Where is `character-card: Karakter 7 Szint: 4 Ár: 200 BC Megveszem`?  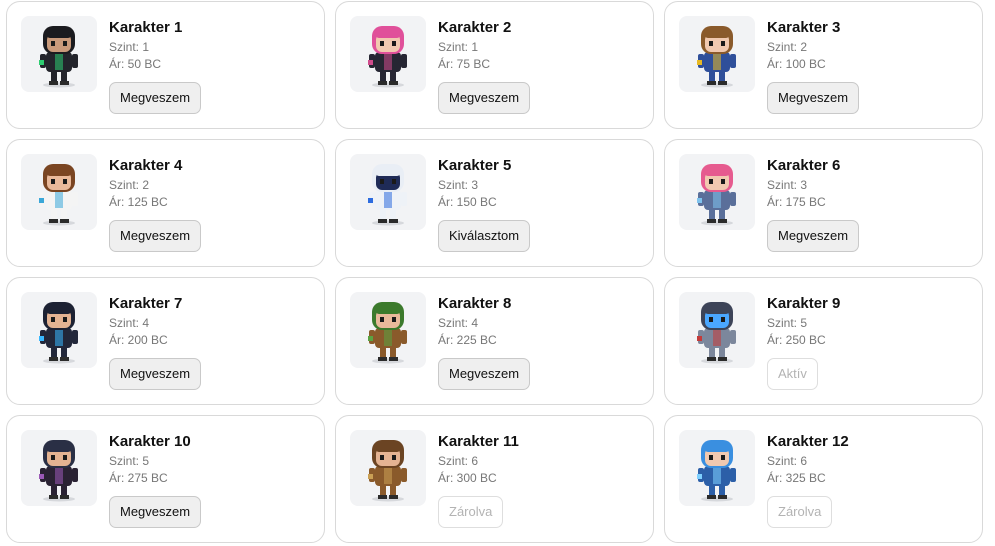
character-card: Karakter 7 Szint: 4 Ár: 200 BC Megveszem is located at coordinates (165, 341).